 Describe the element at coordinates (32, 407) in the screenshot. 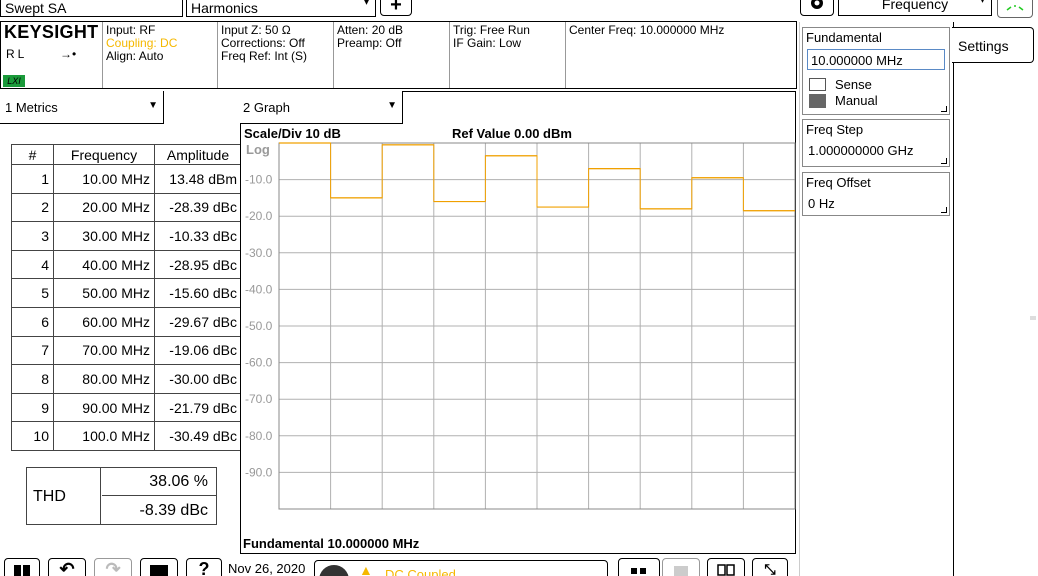

I see `harmonic-number-cell: 9` at that location.